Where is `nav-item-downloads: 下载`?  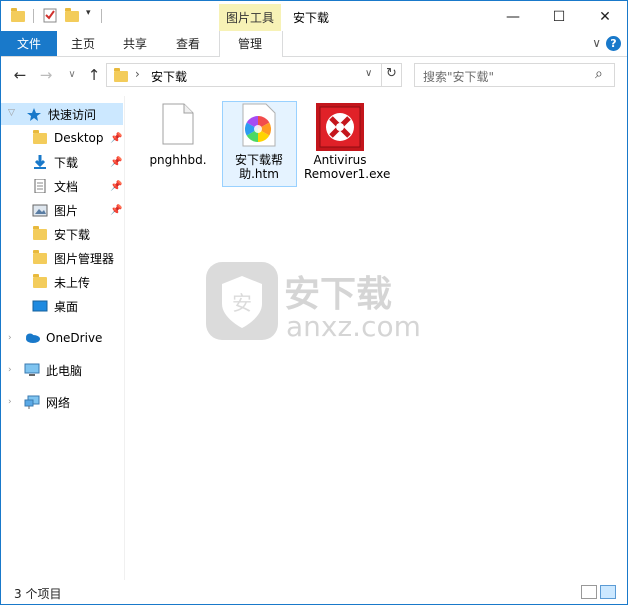
nav-item-downloads: 下载 is located at coordinates (55, 162).